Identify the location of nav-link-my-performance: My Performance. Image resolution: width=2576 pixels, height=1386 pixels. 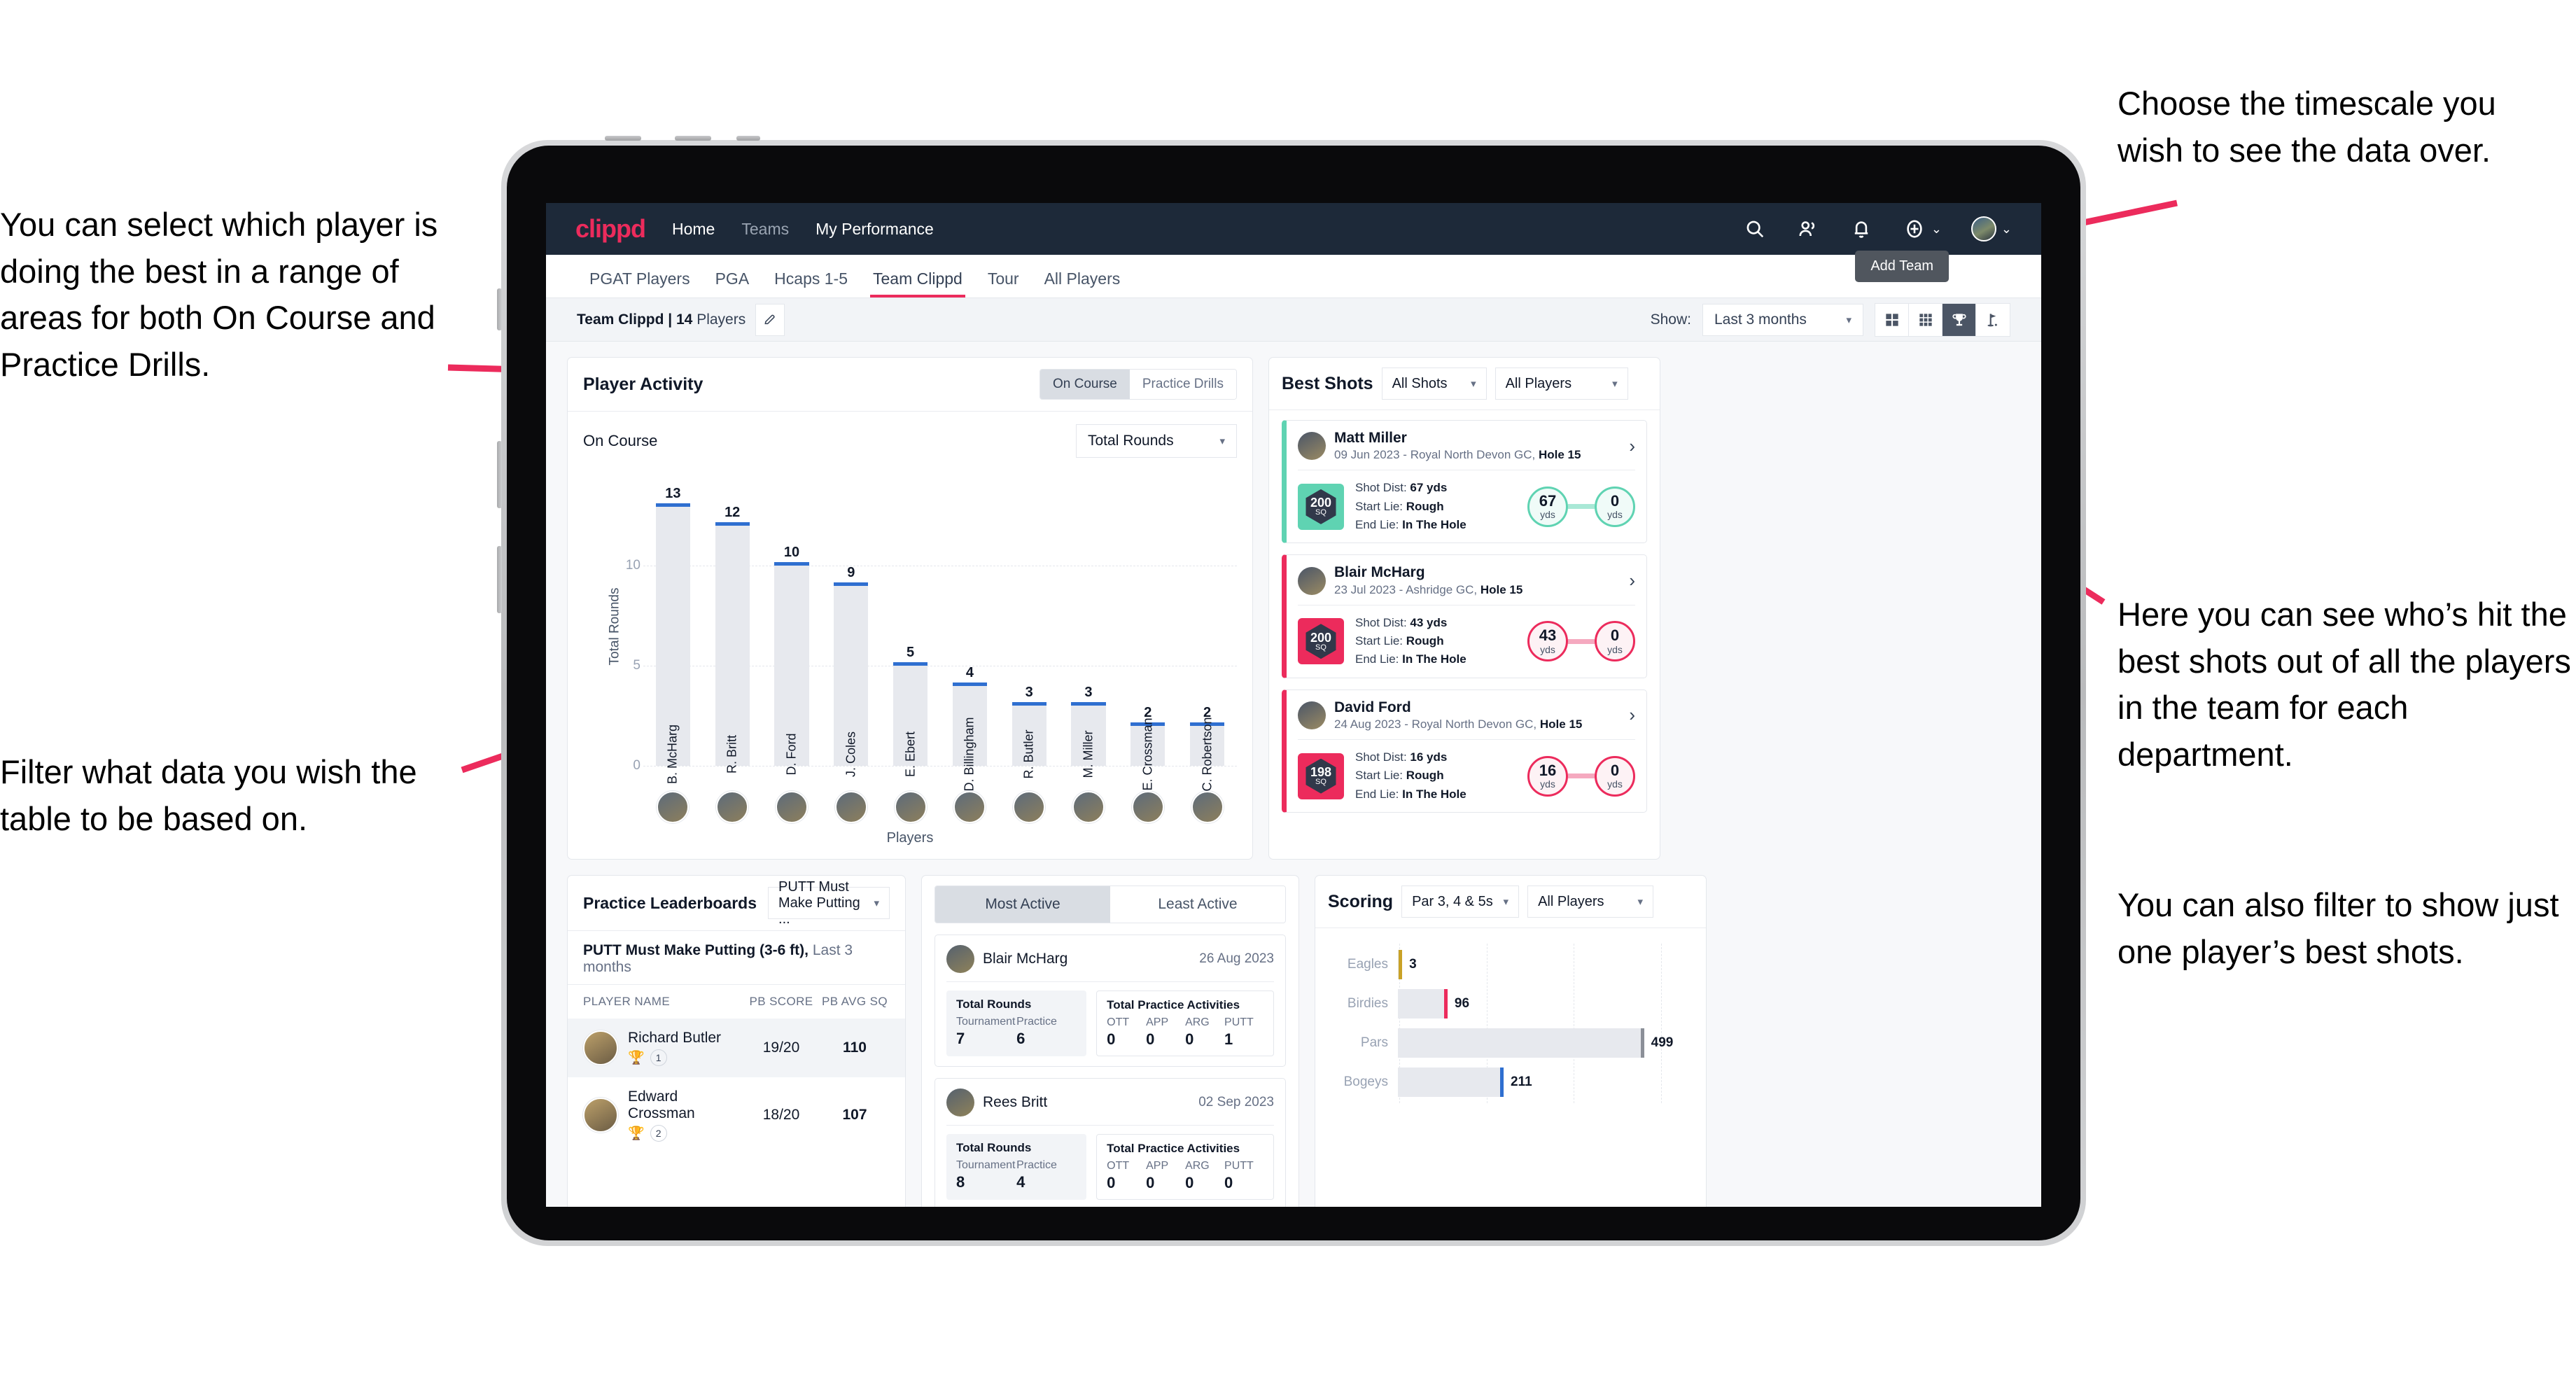
(875, 229).